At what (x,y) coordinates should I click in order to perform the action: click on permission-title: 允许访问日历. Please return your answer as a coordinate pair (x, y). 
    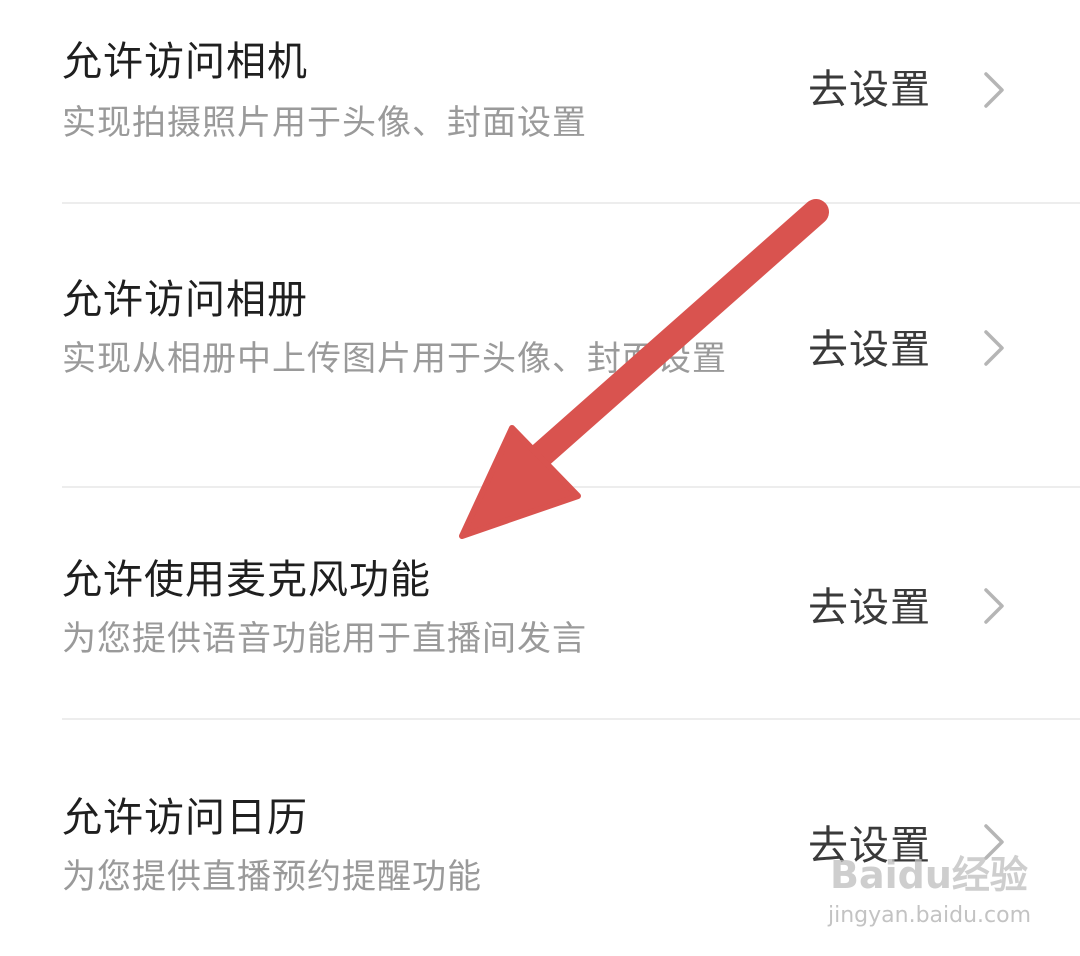
    Looking at the image, I should click on (185, 818).